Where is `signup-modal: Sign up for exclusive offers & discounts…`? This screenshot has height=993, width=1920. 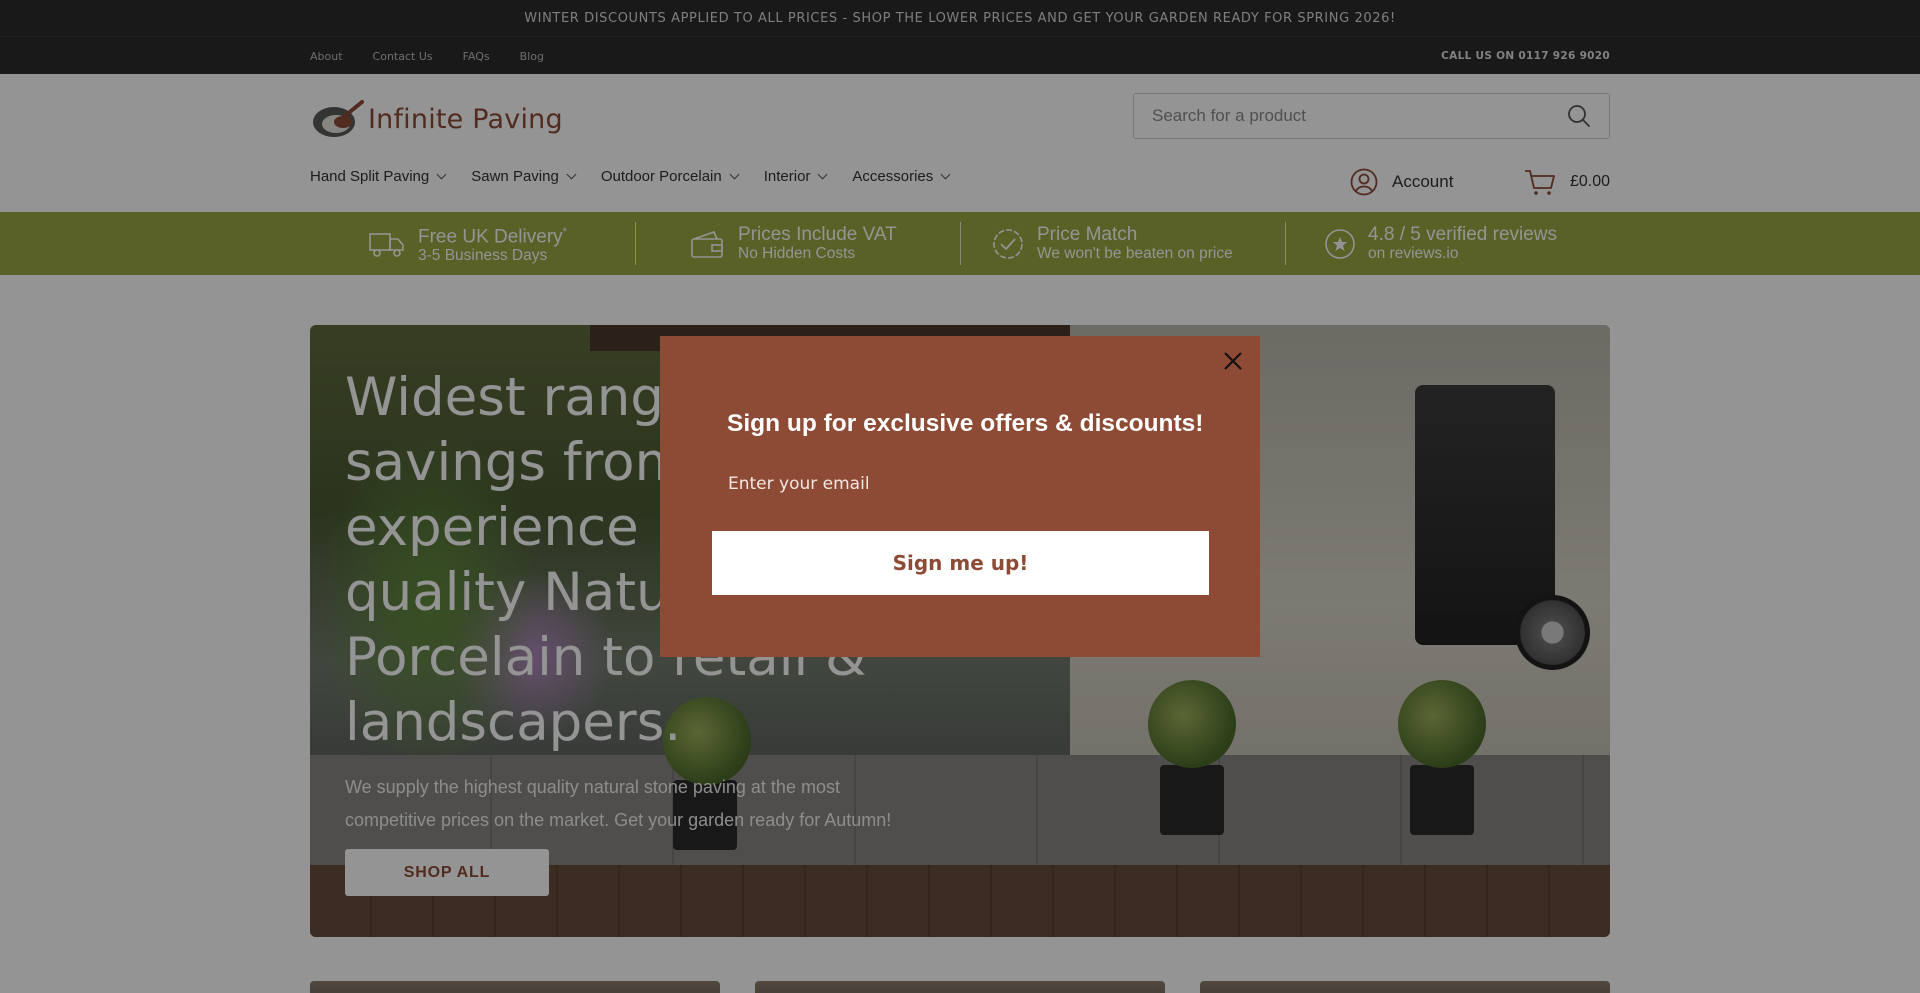 signup-modal: Sign up for exclusive offers & discounts… is located at coordinates (960, 496).